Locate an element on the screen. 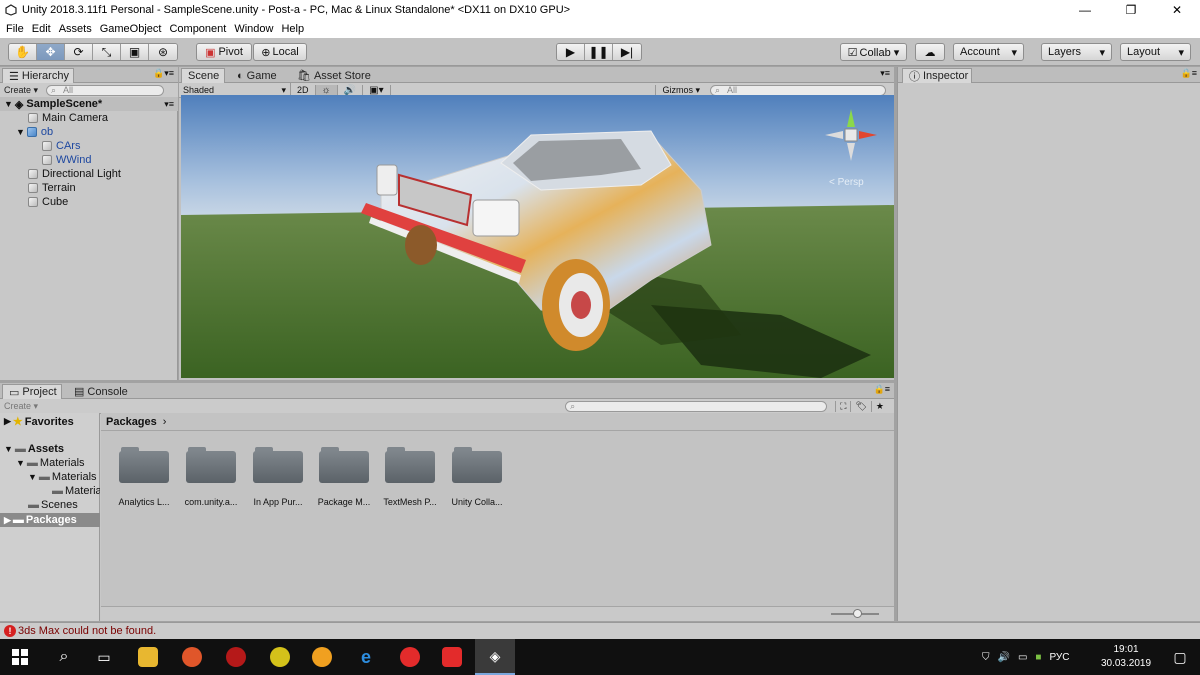  scene-menu-icon: ▾≡ is located at coordinates (169, 104).